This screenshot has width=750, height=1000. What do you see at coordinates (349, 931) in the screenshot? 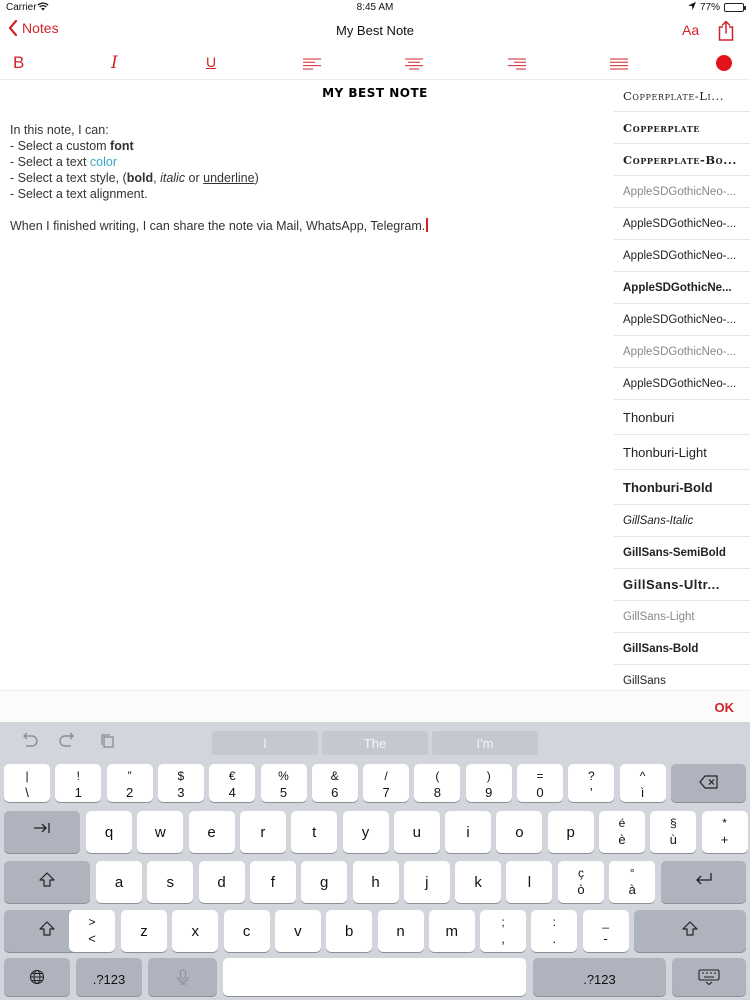
I see `key: b` at bounding box center [349, 931].